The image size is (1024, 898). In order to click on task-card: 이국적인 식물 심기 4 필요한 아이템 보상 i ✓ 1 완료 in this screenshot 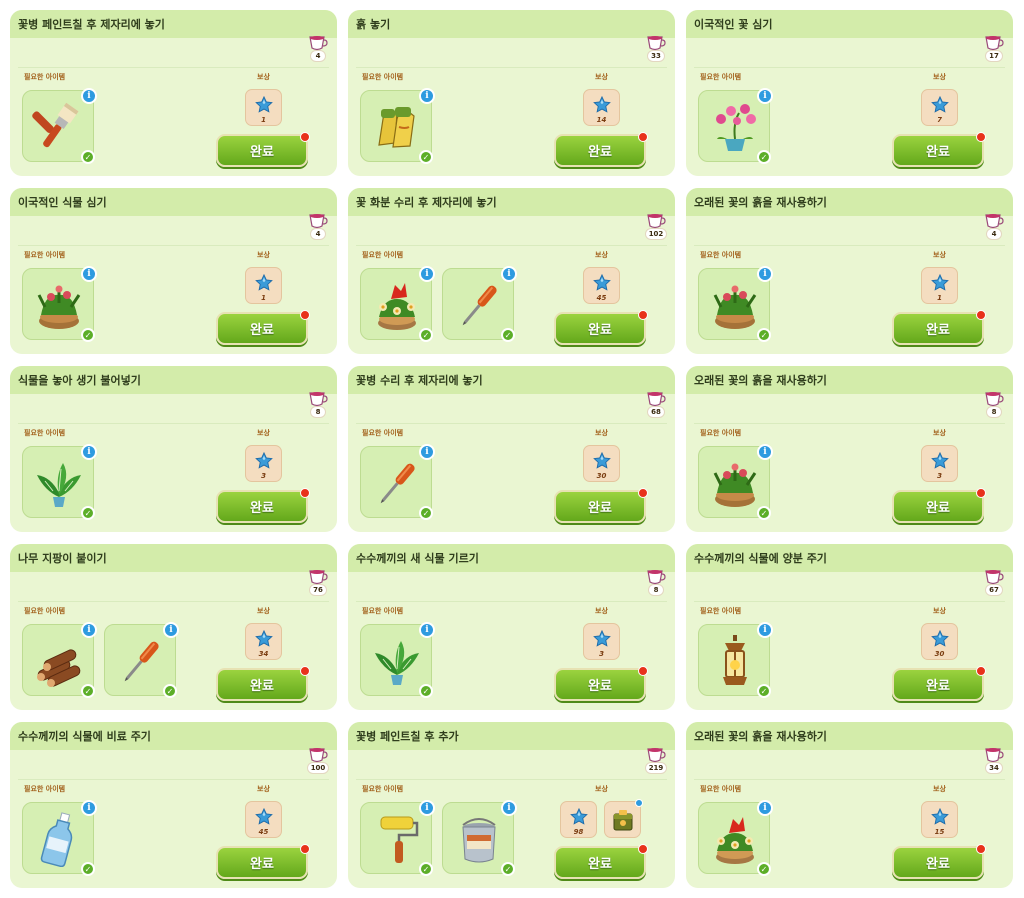, I will do `click(173, 271)`.